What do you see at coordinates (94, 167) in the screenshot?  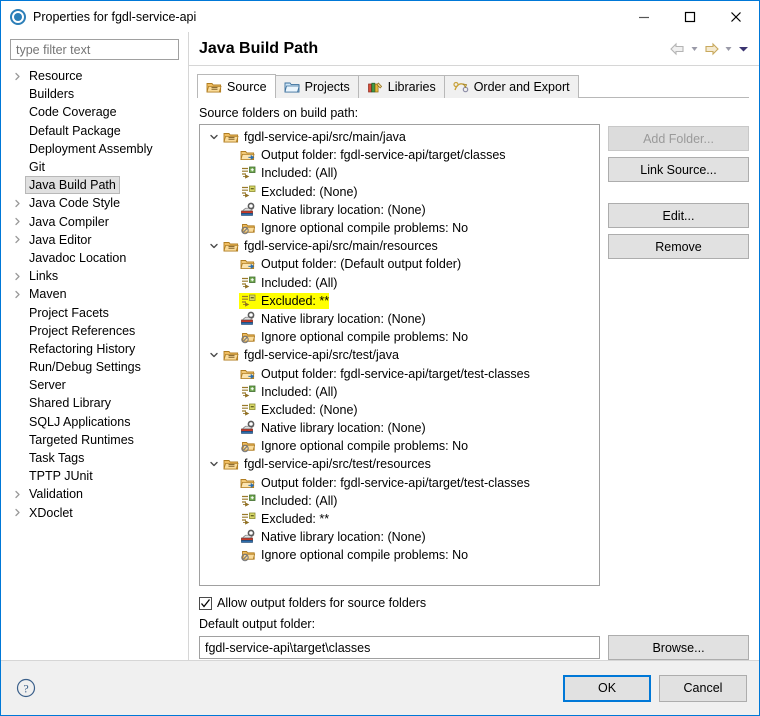 I see `sidebar-item-git: Git` at bounding box center [94, 167].